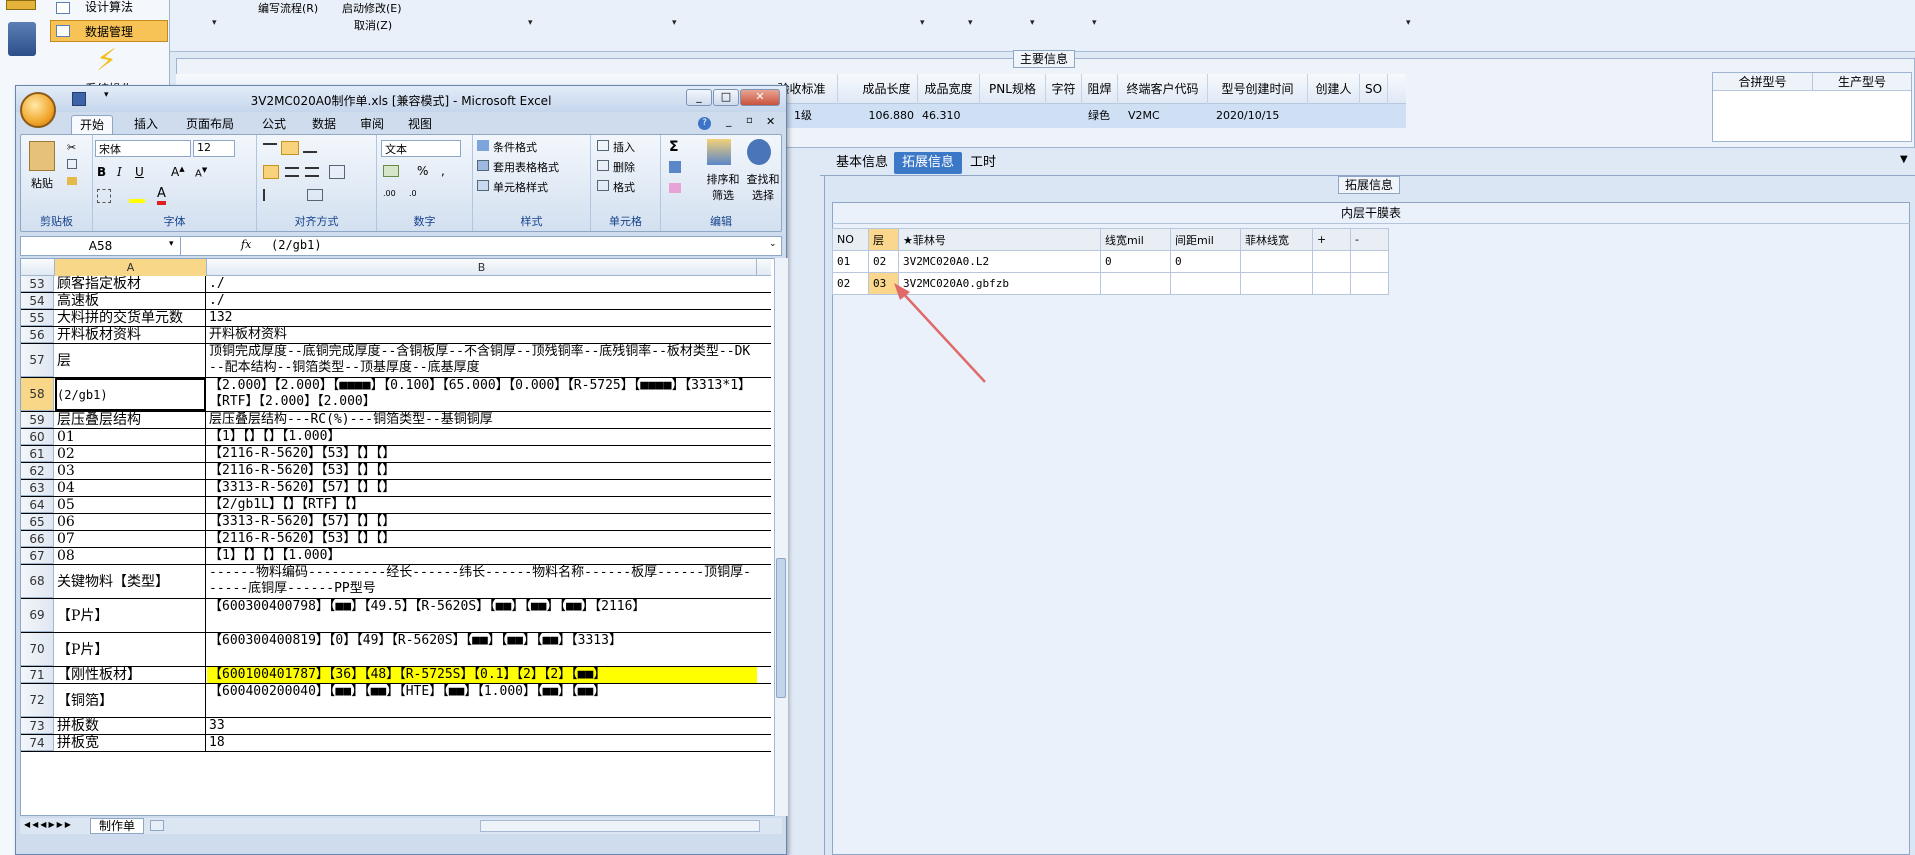 The height and width of the screenshot is (855, 1915). What do you see at coordinates (372, 124) in the screenshot?
I see `tab-review: 审阅` at bounding box center [372, 124].